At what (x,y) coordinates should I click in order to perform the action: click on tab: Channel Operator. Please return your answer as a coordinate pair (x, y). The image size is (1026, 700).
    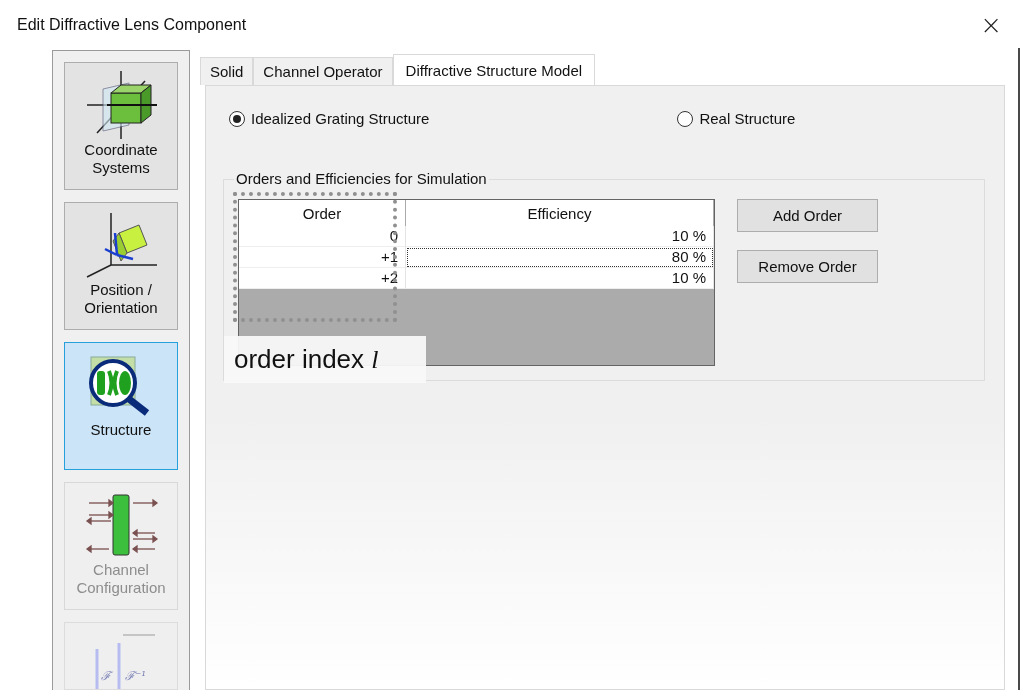
    Looking at the image, I should click on (323, 71).